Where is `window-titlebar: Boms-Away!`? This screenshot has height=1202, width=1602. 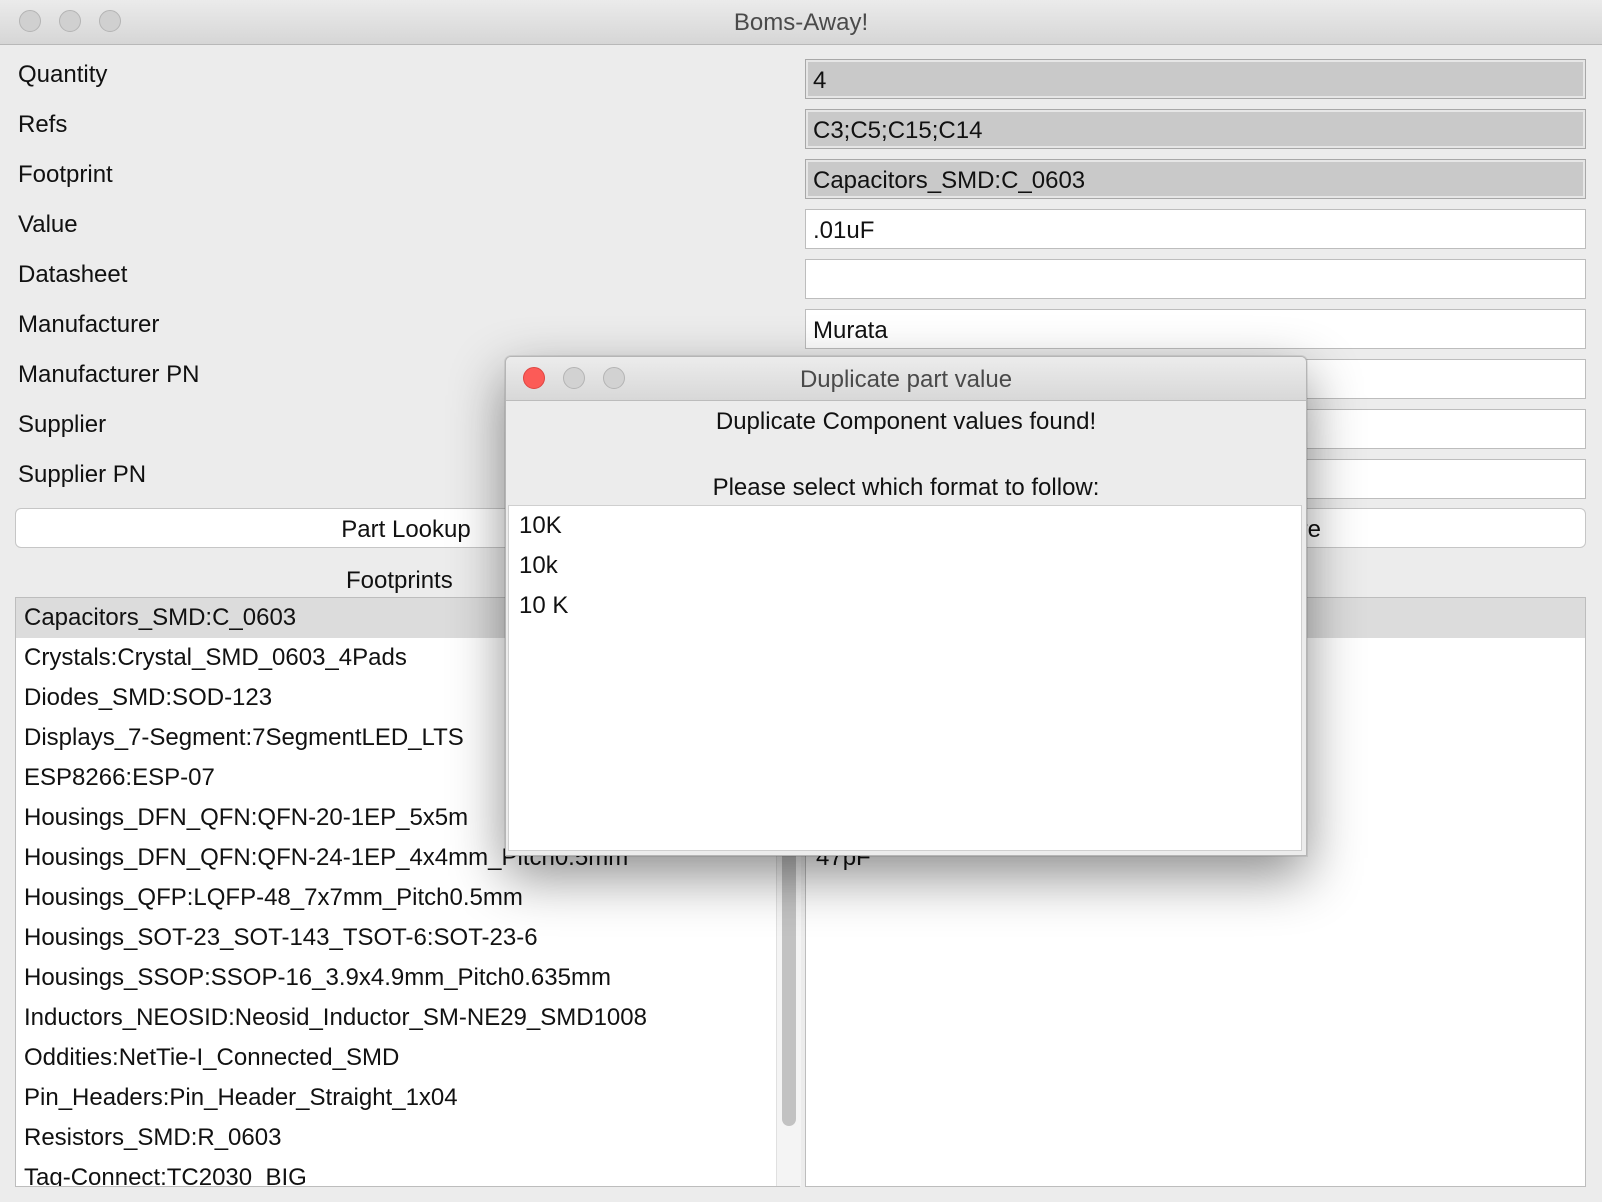
window-titlebar: Boms-Away! is located at coordinates (801, 22).